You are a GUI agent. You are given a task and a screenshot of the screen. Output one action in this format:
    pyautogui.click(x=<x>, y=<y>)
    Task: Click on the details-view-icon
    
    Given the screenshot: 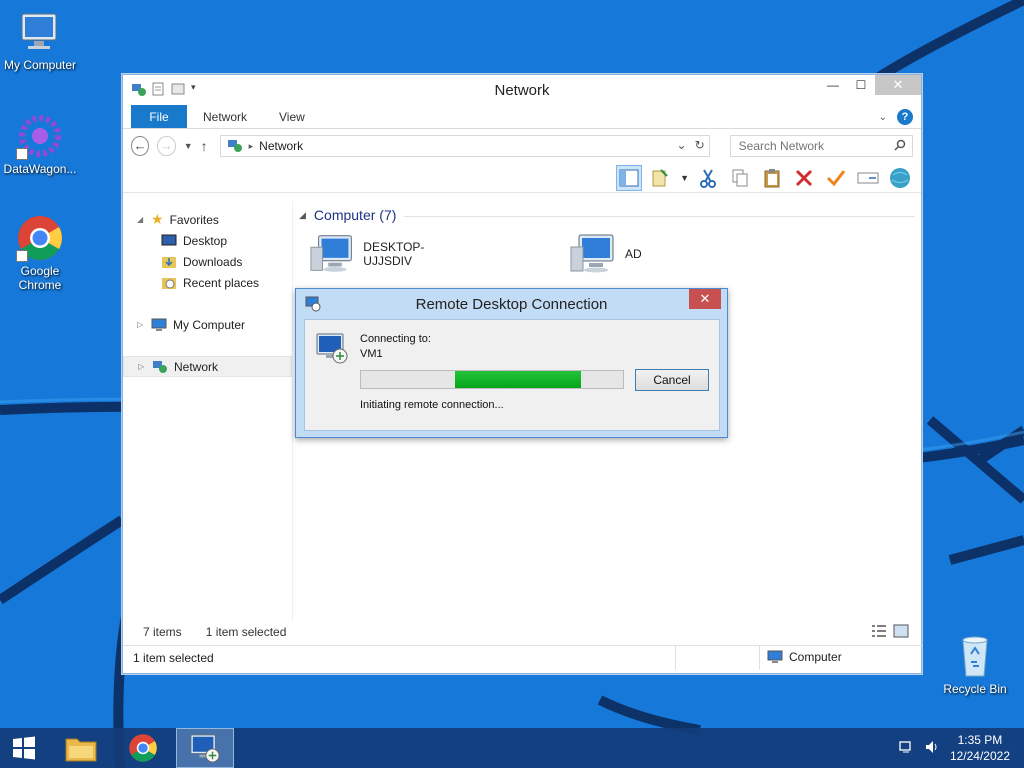 What is the action you would take?
    pyautogui.click(x=879, y=632)
    